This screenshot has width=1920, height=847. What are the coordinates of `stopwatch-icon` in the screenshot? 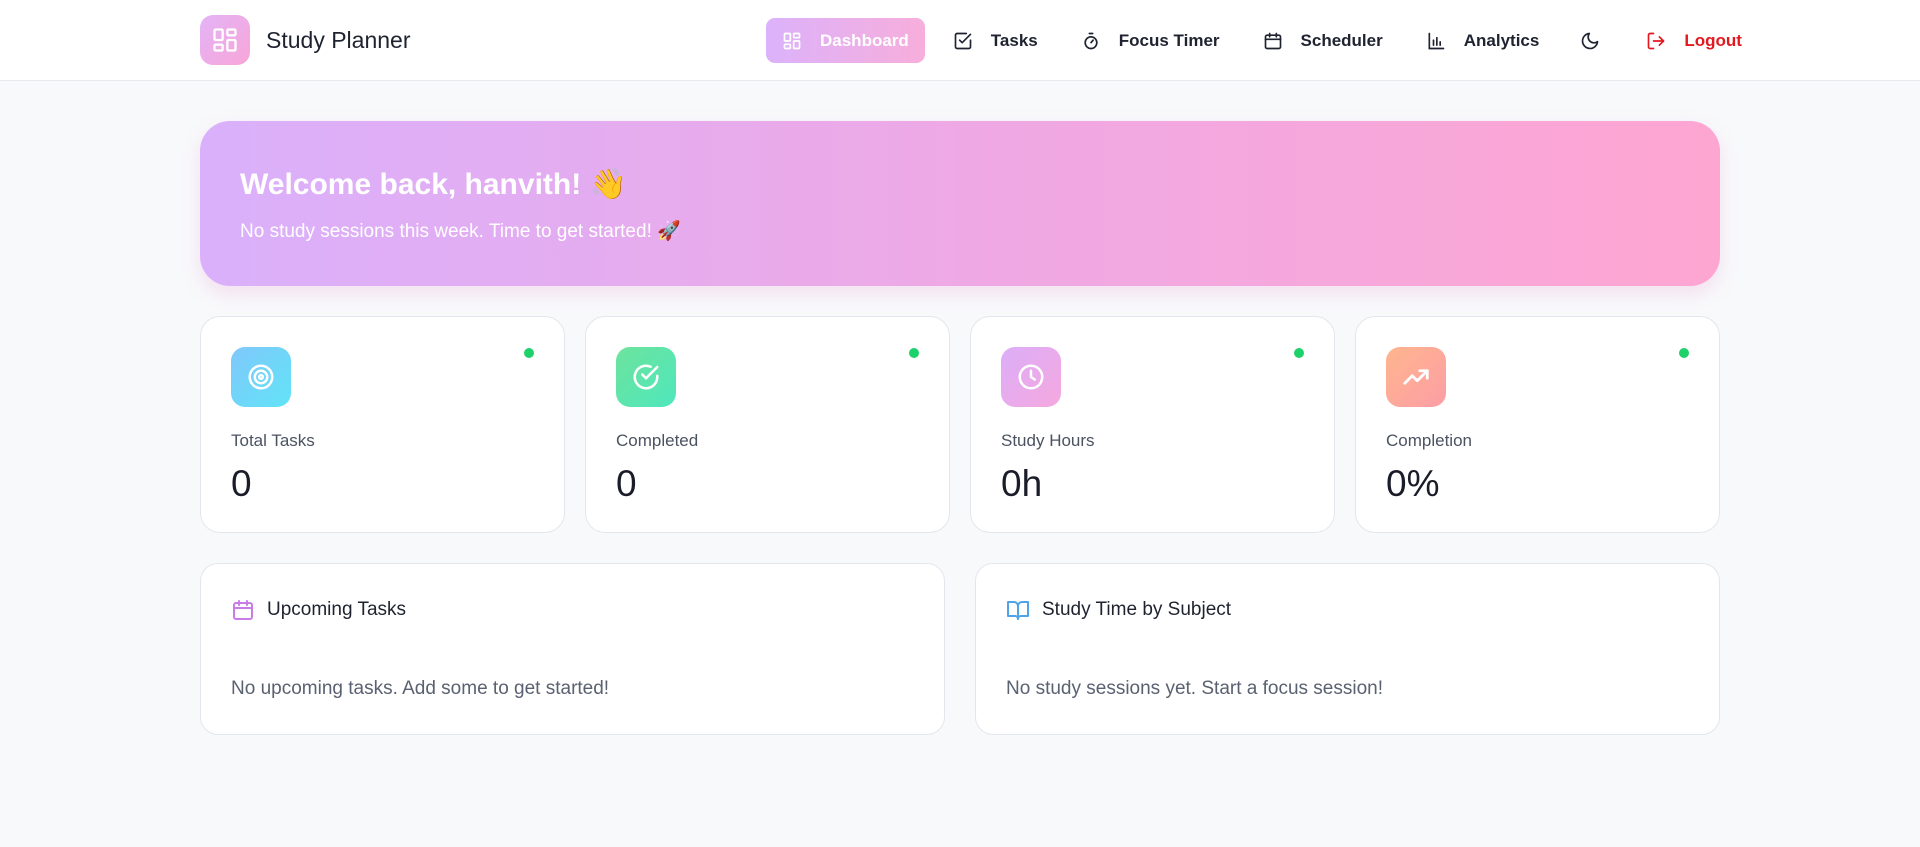 It's located at (1091, 40).